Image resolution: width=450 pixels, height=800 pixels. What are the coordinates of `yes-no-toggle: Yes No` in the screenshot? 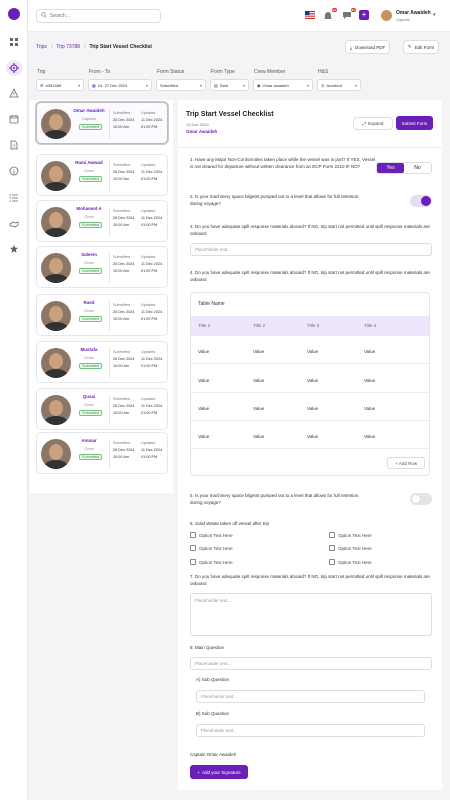 It's located at (404, 168).